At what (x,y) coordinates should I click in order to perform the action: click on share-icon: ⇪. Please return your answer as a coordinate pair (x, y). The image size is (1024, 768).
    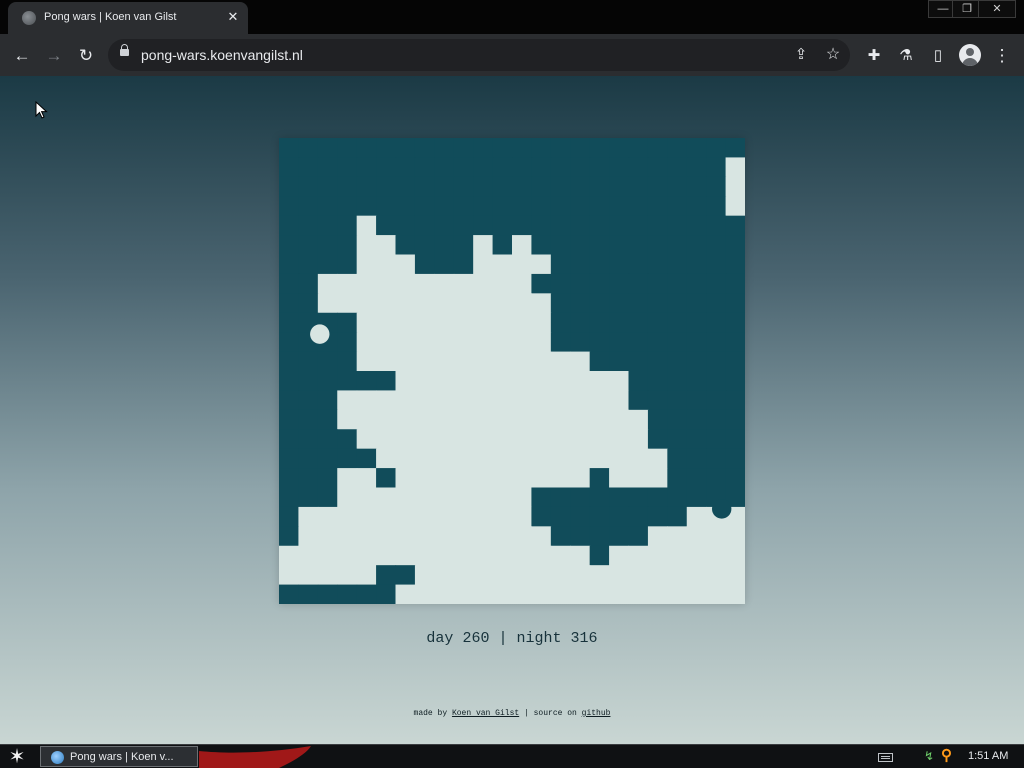
    Looking at the image, I should click on (801, 55).